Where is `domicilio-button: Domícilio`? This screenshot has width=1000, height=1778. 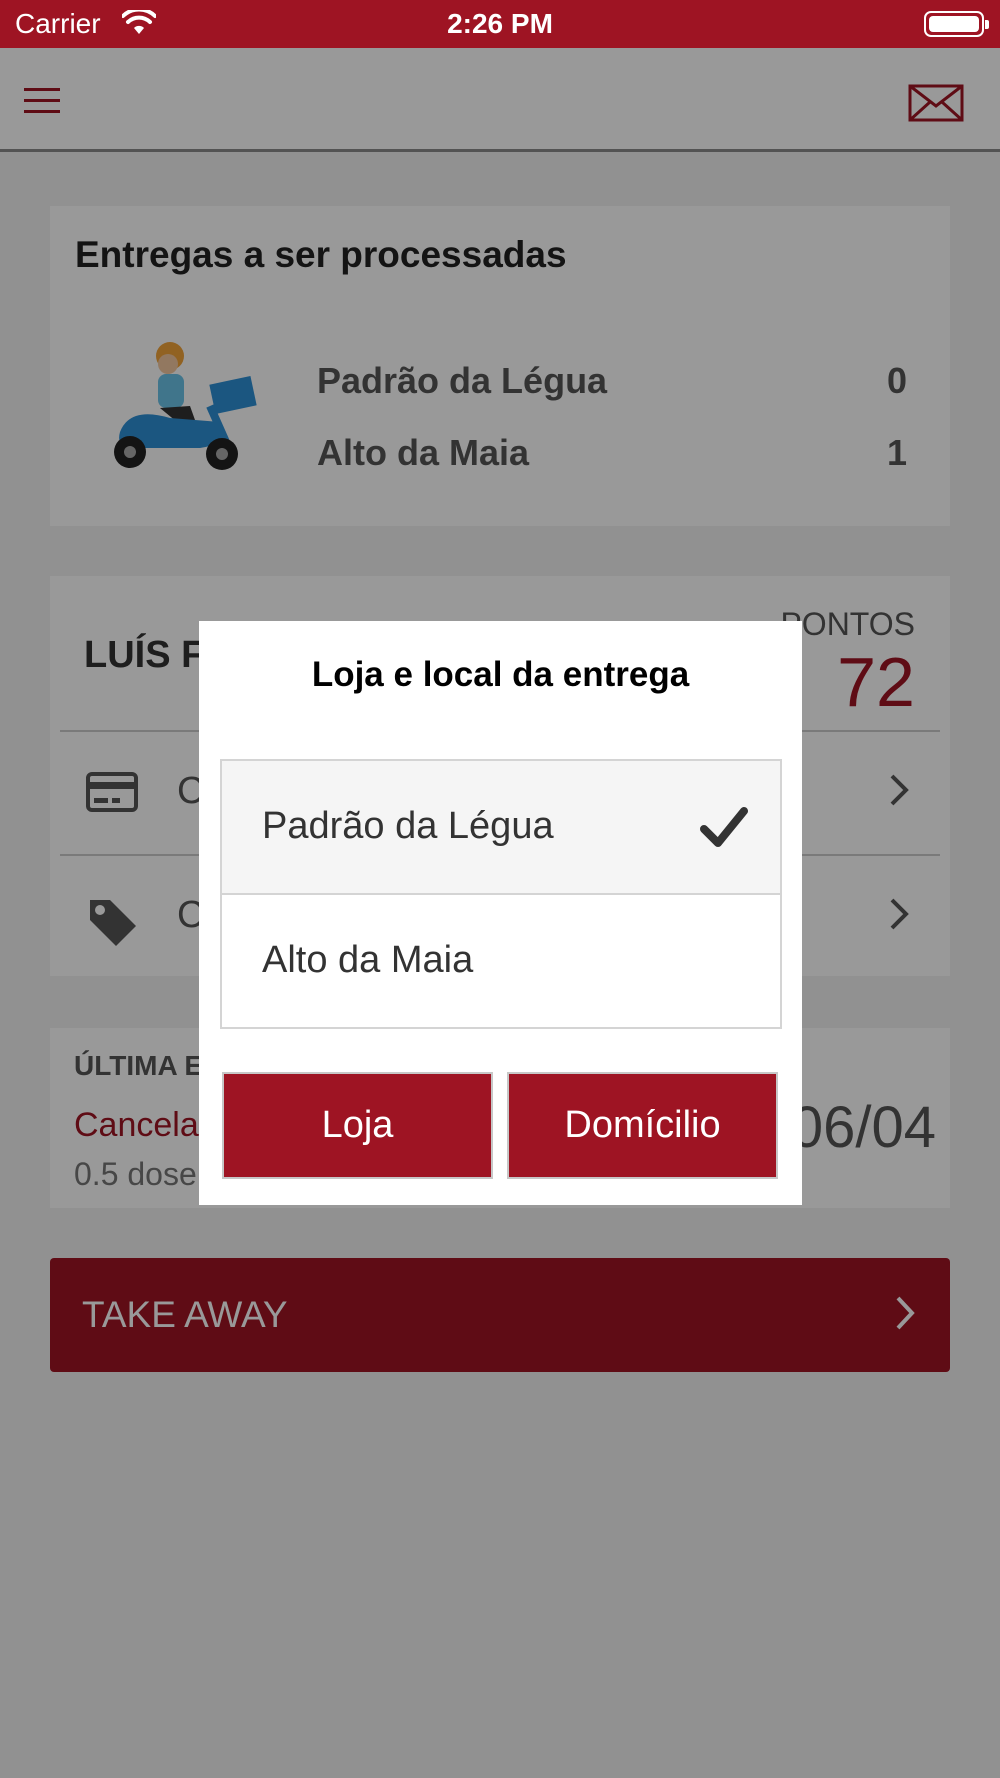
domicilio-button: Domícilio is located at coordinates (642, 1125).